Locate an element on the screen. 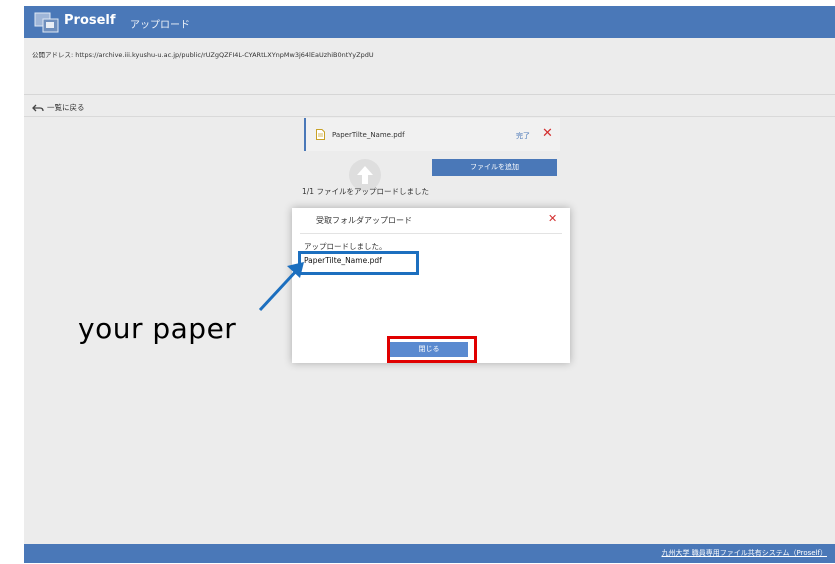  annotation-label: your paper is located at coordinates (157, 328).